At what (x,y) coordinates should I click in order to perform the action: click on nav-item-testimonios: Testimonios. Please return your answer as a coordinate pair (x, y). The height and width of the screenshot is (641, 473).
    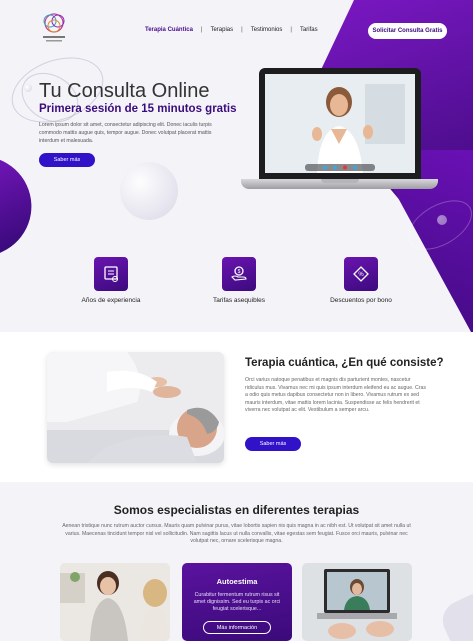
    Looking at the image, I should click on (267, 30).